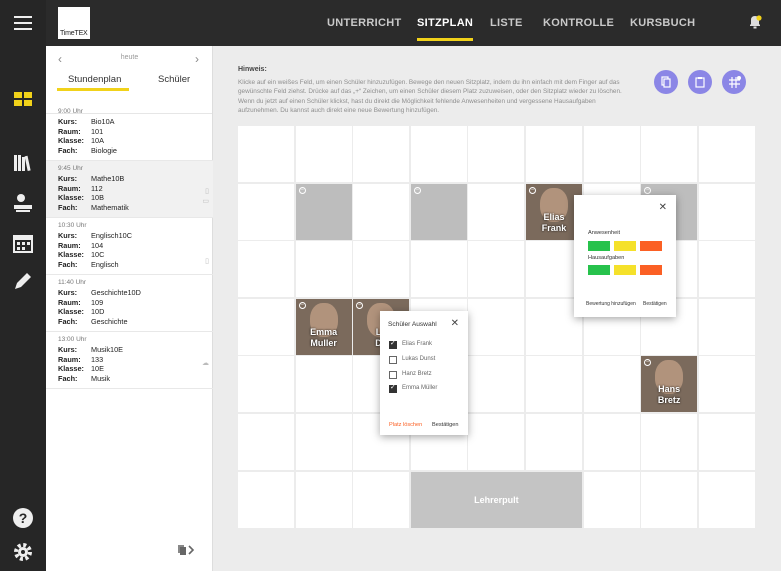  What do you see at coordinates (599, 270) in the screenshot?
I see `homework-done-button` at bounding box center [599, 270].